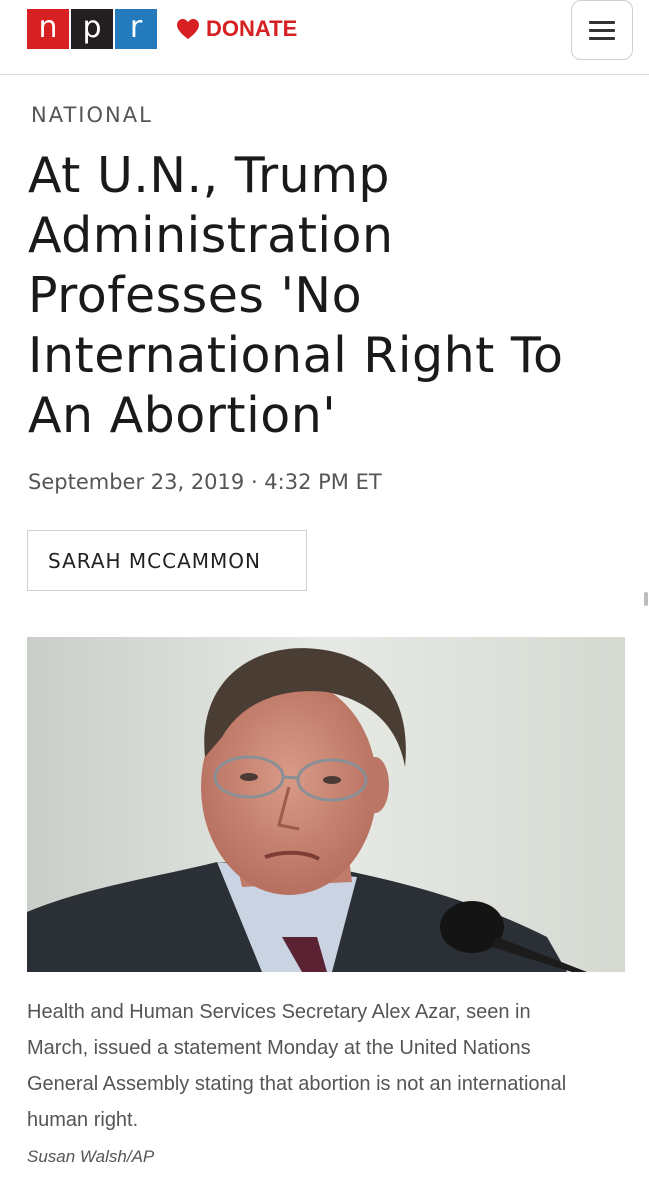 The height and width of the screenshot is (1200, 649). I want to click on headline-line: International Right To, so click(296, 355).